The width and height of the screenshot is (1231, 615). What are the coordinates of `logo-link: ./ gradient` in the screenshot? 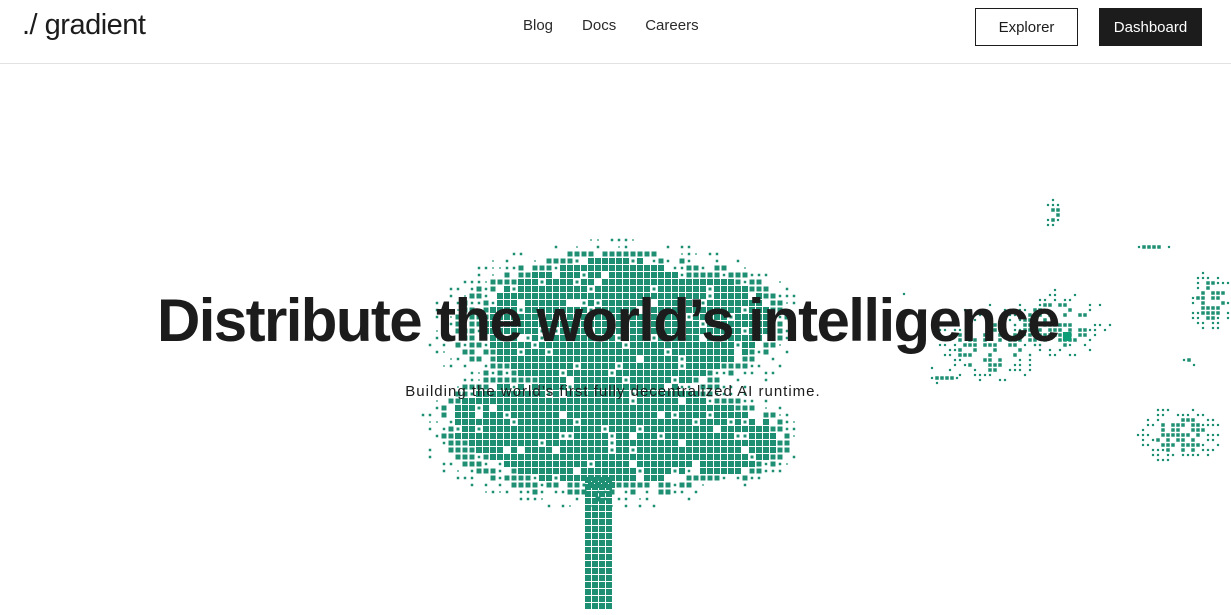 It's located at (84, 25).